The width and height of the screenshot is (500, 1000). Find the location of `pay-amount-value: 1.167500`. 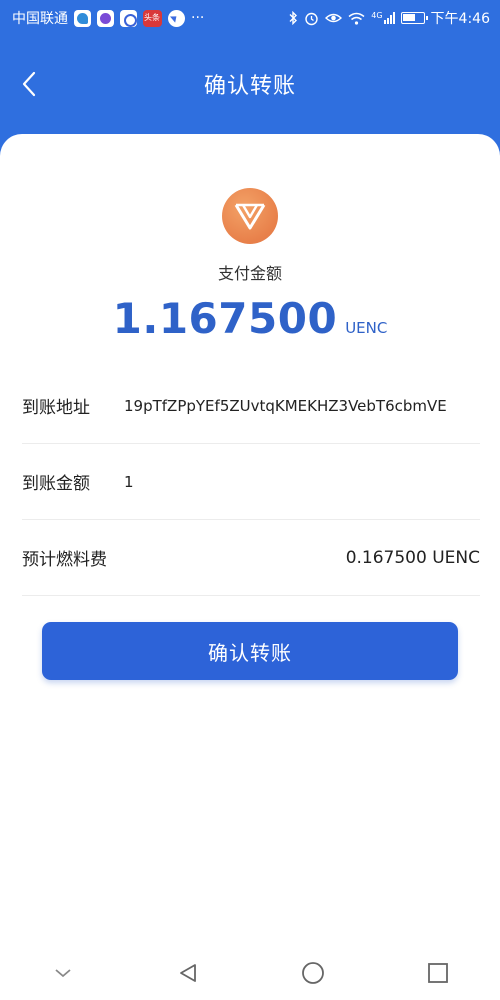

pay-amount-value: 1.167500 is located at coordinates (225, 318).